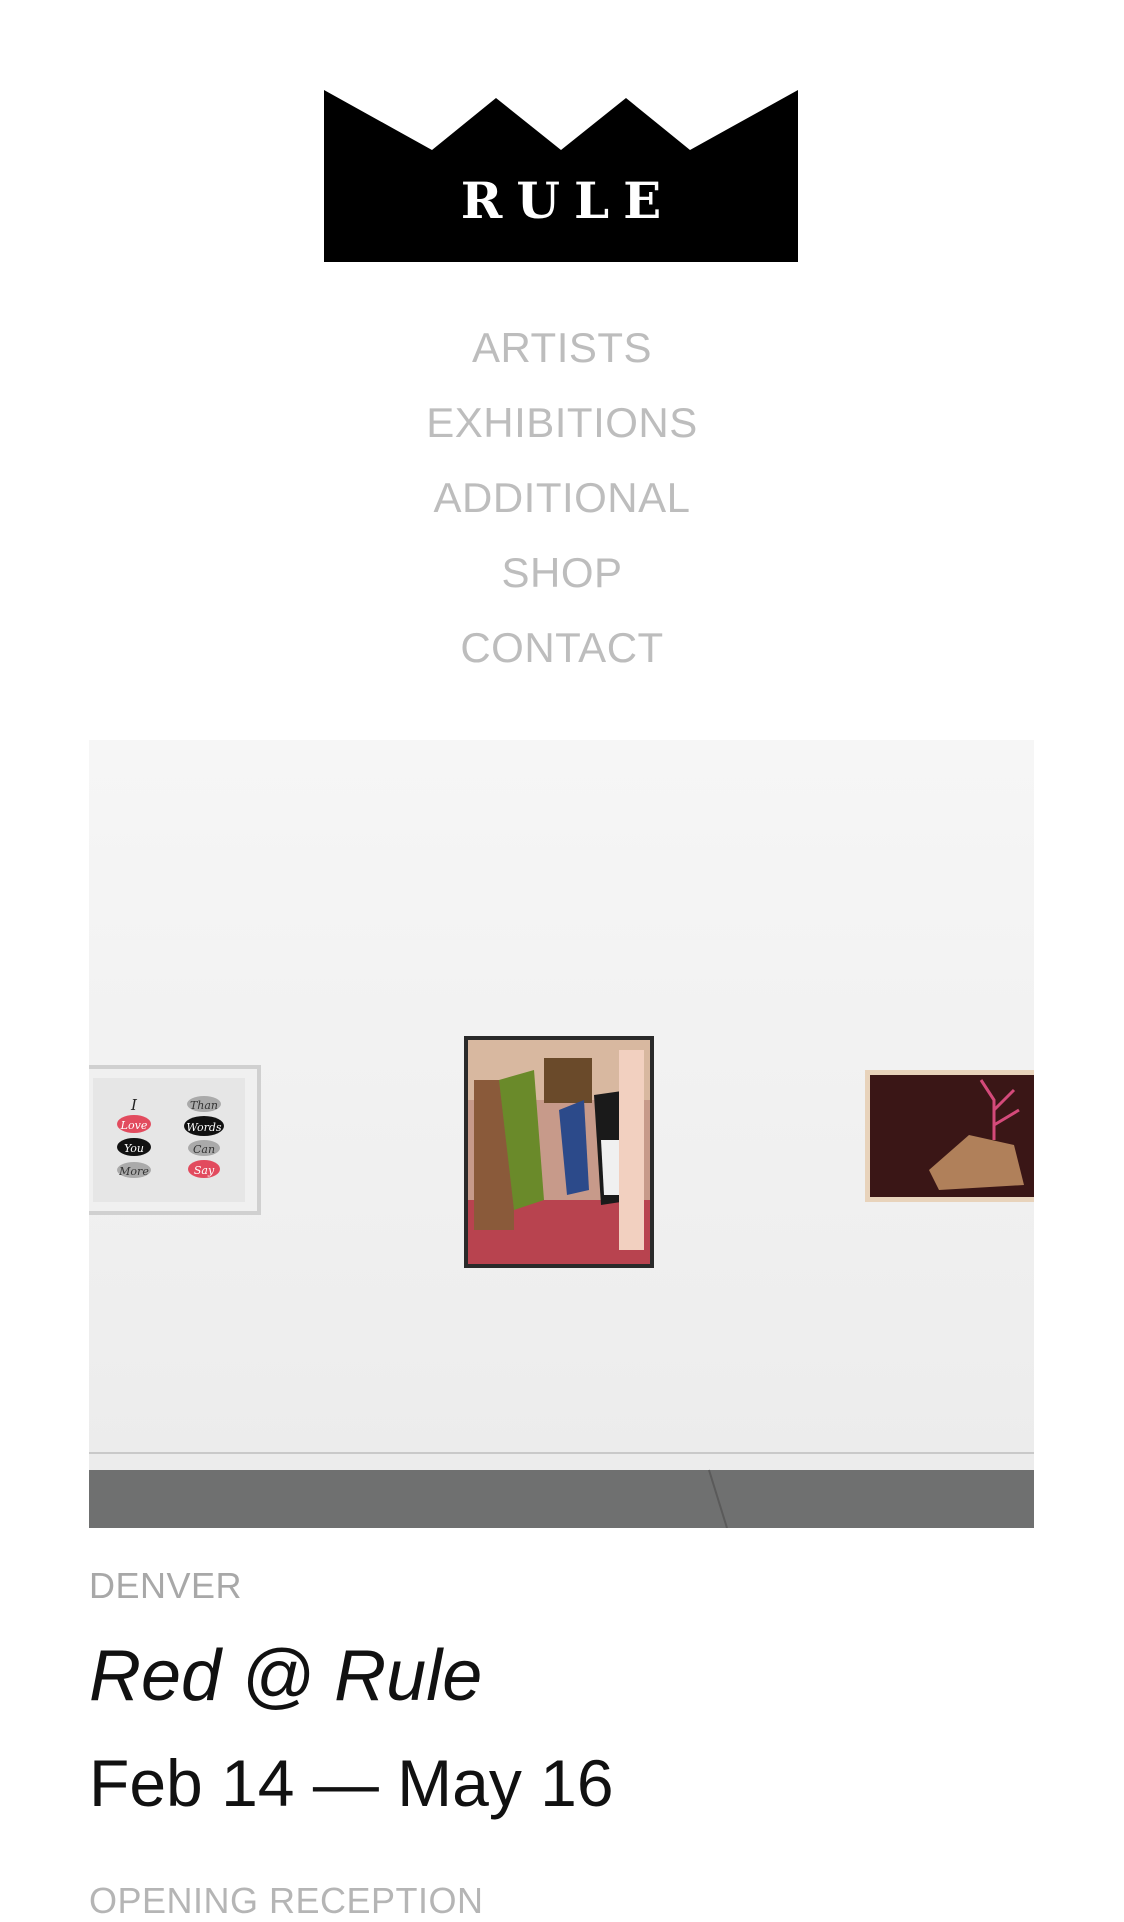 This screenshot has width=1124, height=1922. Describe the element at coordinates (562, 422) in the screenshot. I see `nav-item-exhibitions: EXHIBITIONS` at that location.